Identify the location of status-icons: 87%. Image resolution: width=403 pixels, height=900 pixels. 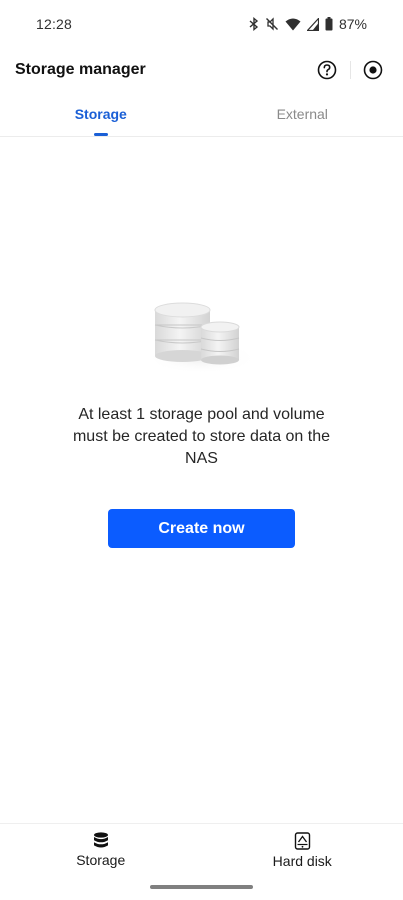
(308, 24).